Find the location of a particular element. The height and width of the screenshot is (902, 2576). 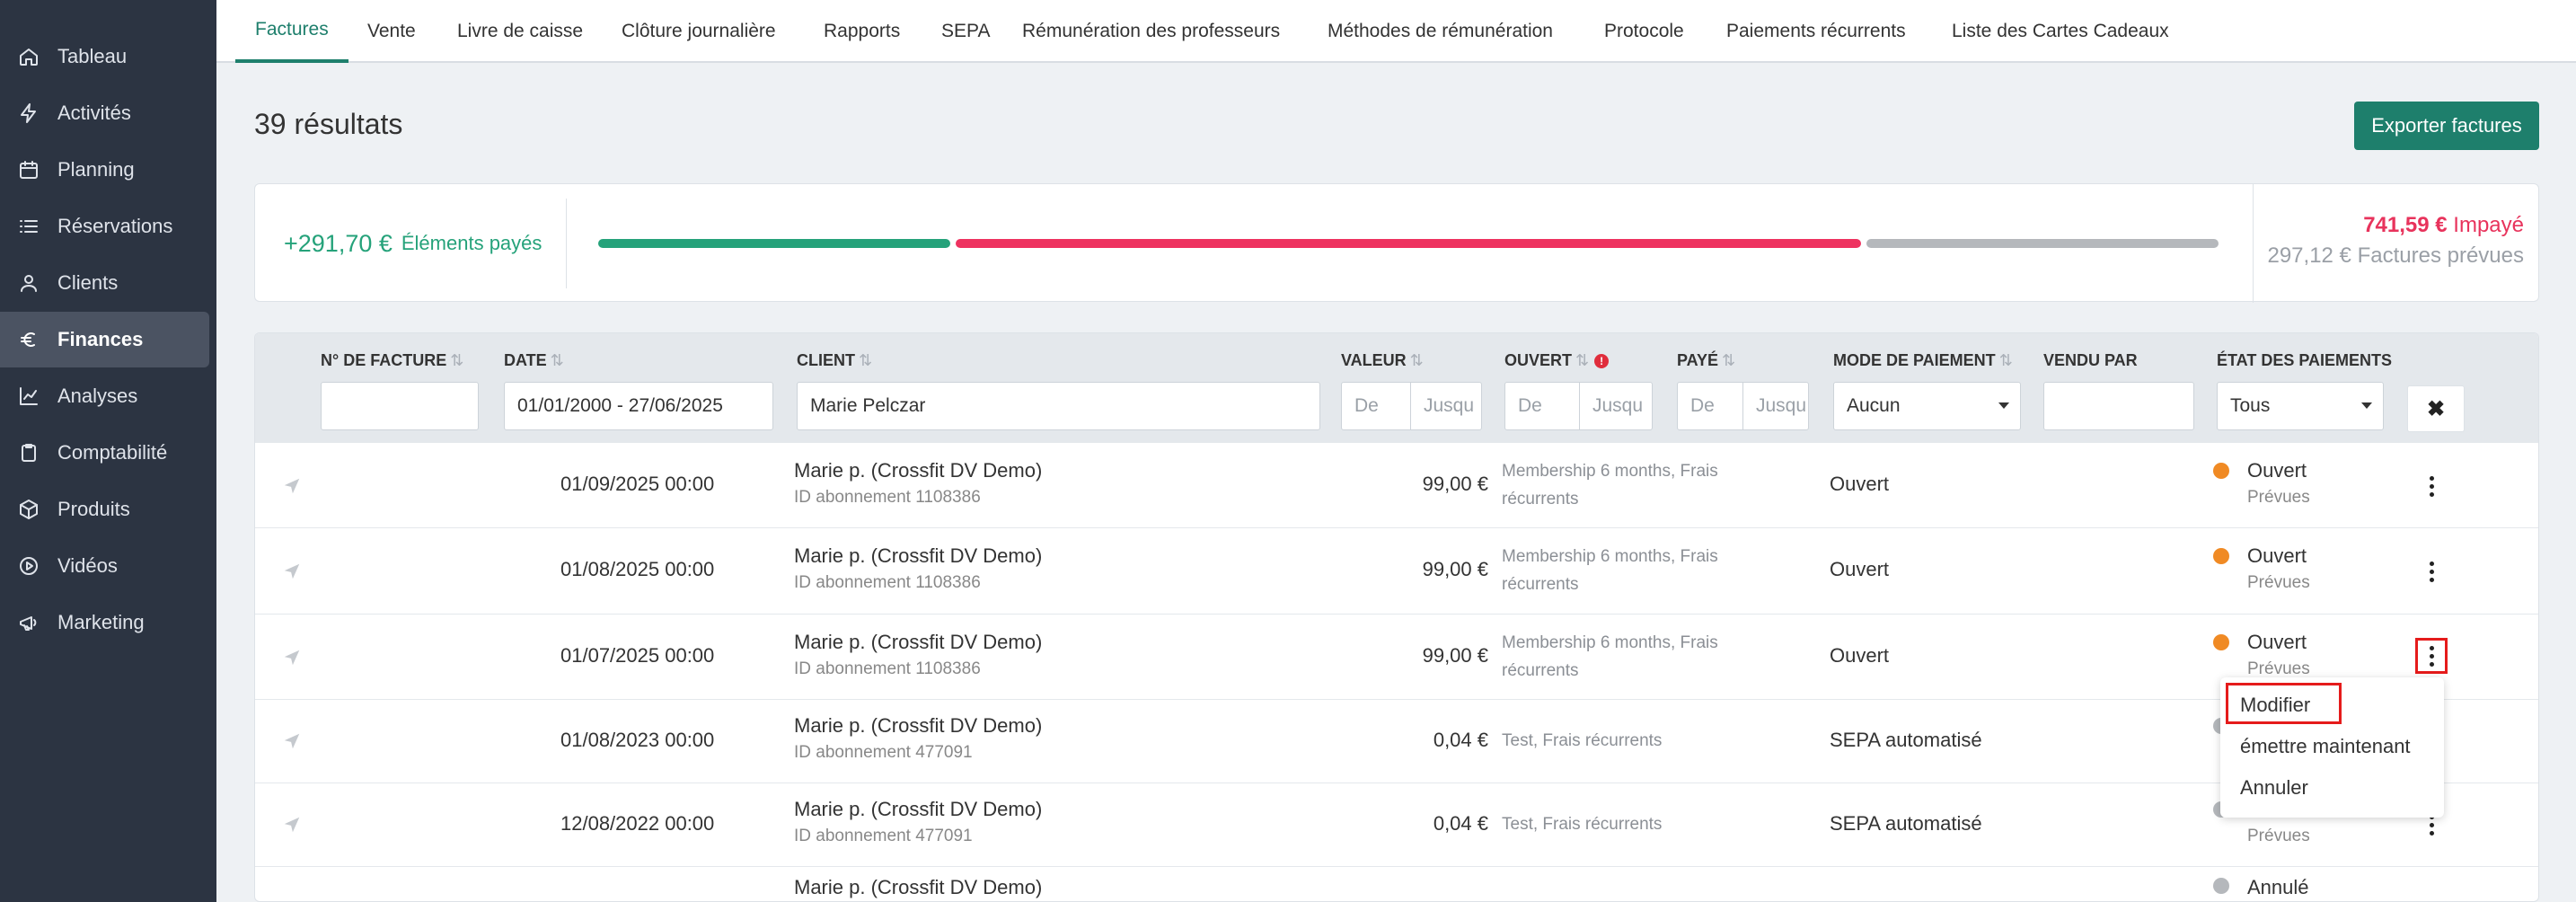

sidebar-item-activites: Activités is located at coordinates (104, 113).